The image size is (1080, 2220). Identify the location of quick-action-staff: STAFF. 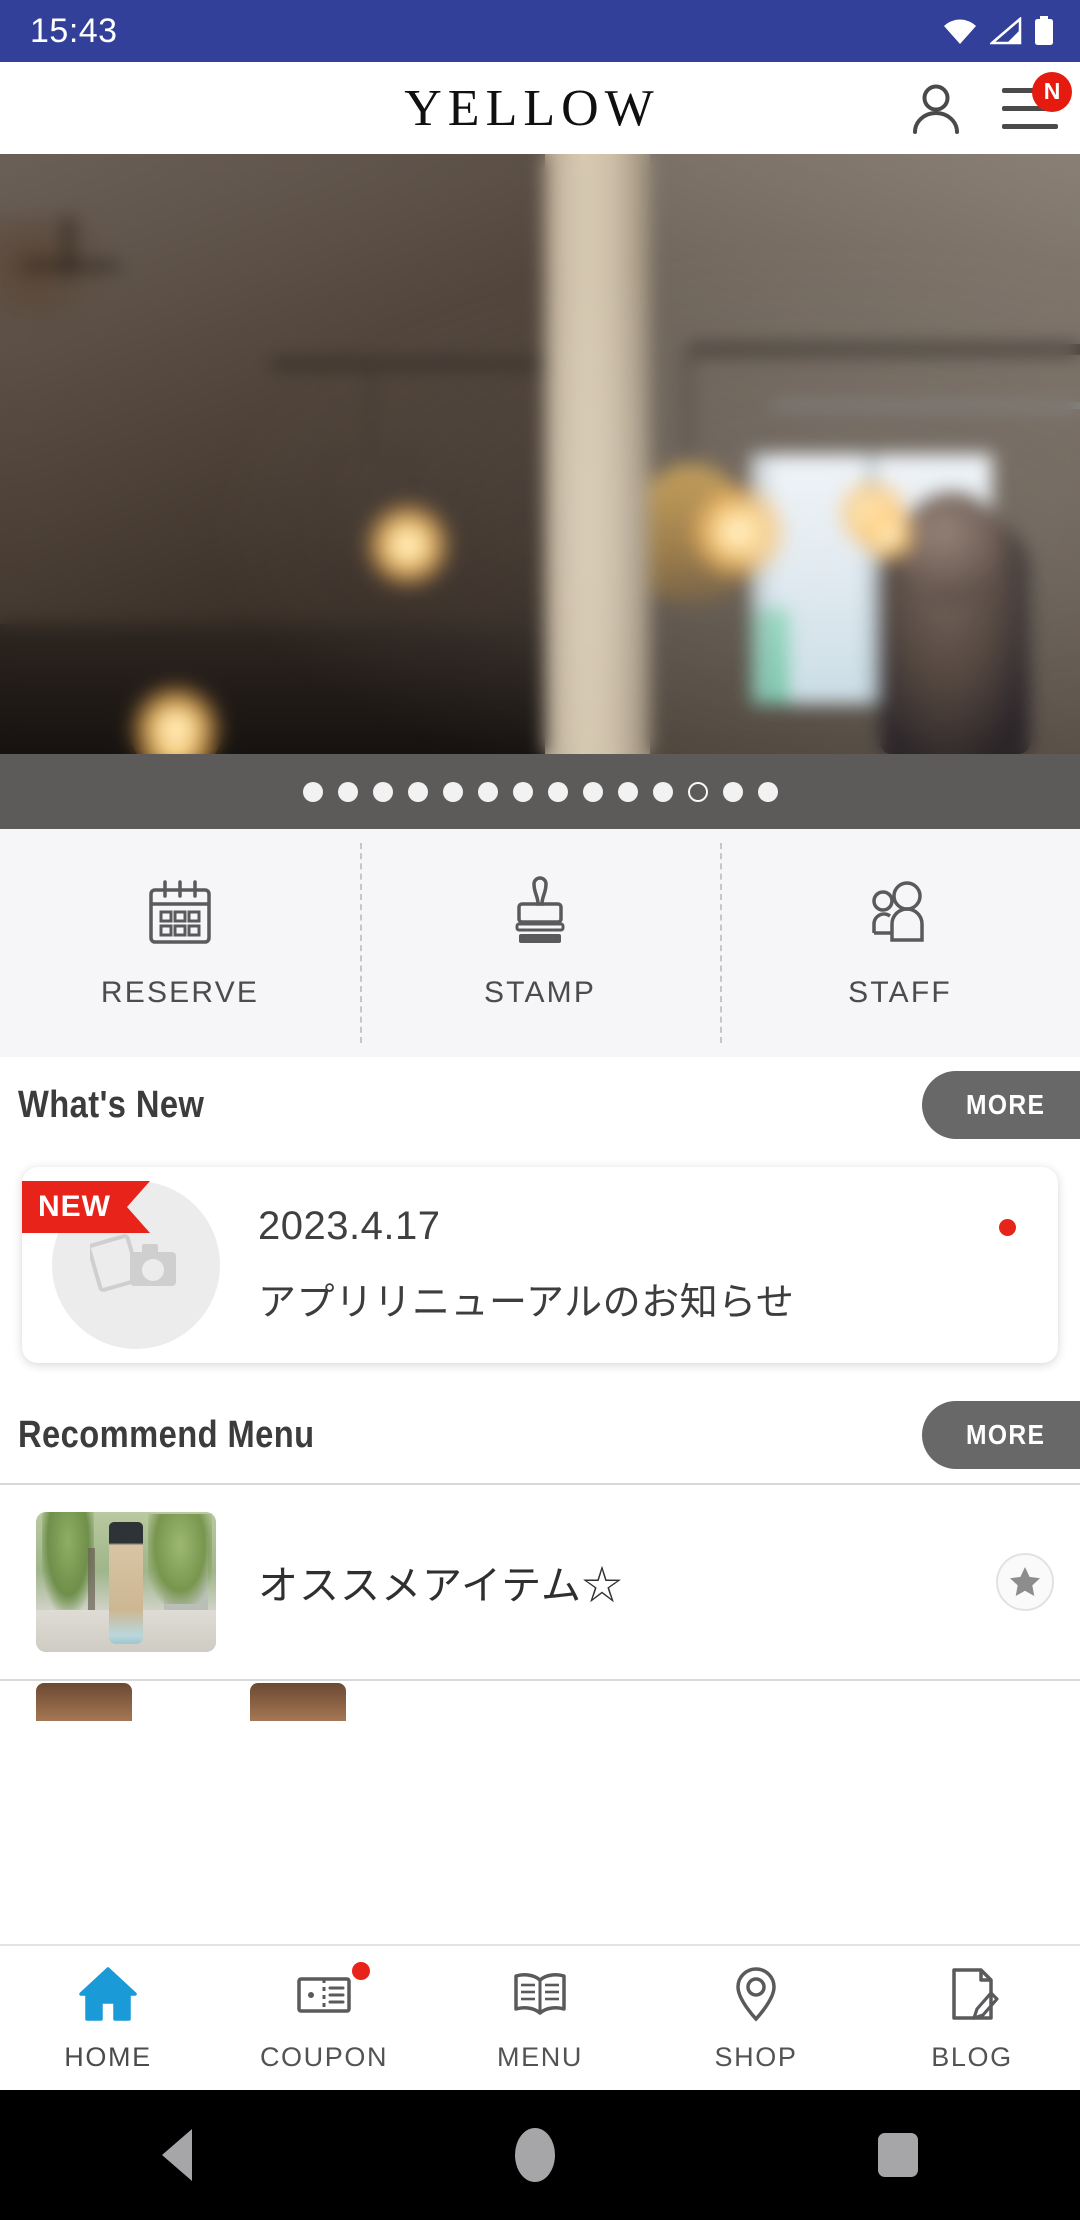
(900, 943).